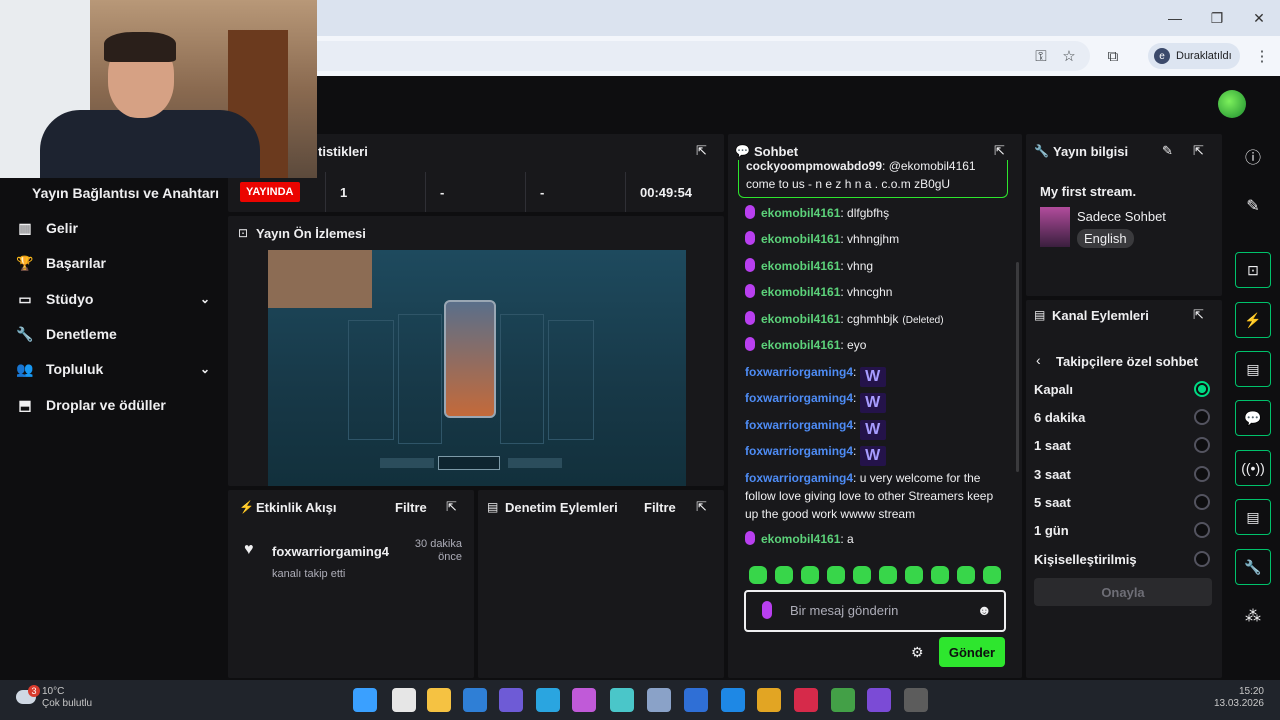  Describe the element at coordinates (1253, 320) in the screenshot. I see `lightning-rail-icon: ⚡` at that location.